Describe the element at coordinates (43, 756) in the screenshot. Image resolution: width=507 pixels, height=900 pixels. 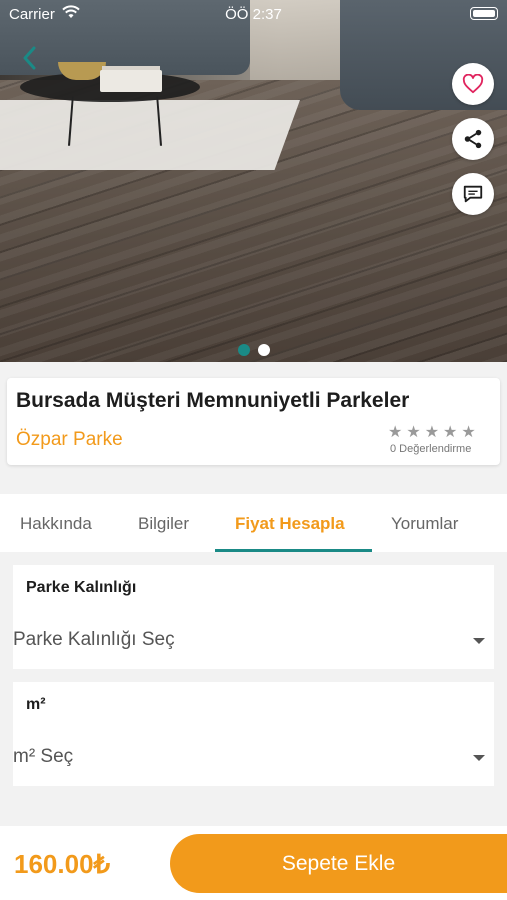
I see `area-select-placeholder: m² Seç` at that location.